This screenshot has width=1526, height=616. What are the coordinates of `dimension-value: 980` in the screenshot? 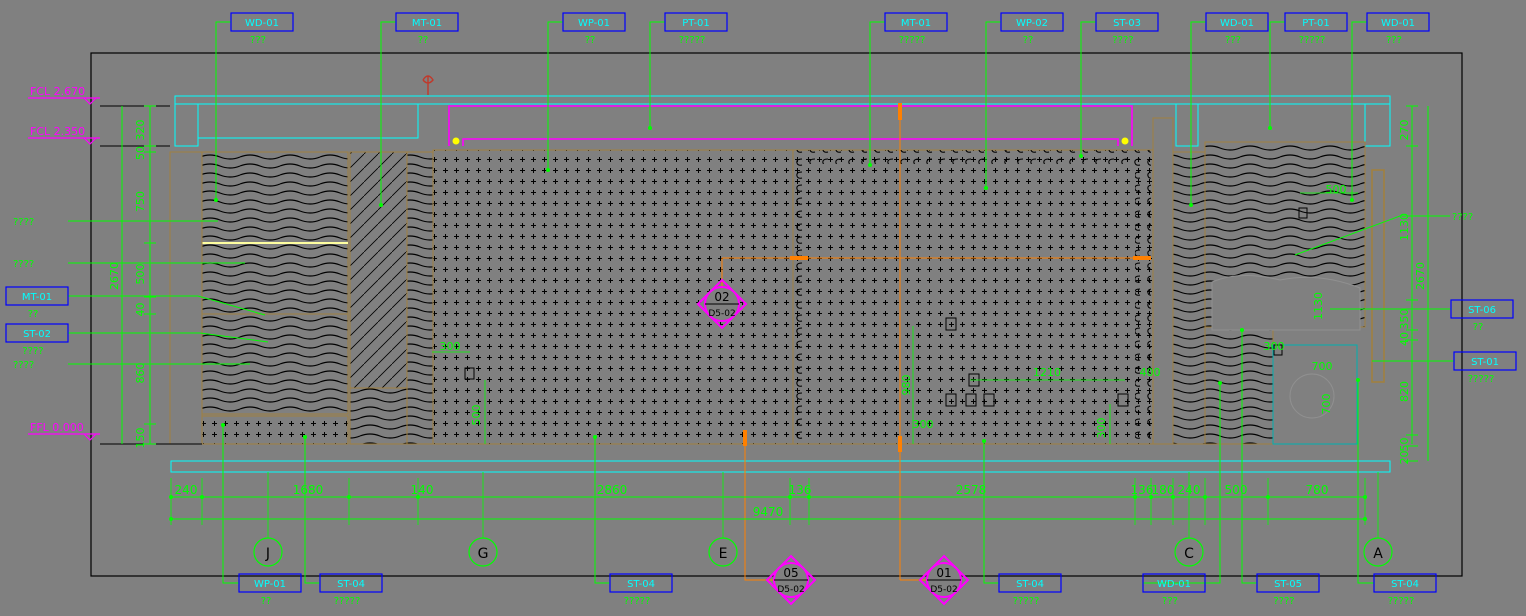 It's located at (906, 385).